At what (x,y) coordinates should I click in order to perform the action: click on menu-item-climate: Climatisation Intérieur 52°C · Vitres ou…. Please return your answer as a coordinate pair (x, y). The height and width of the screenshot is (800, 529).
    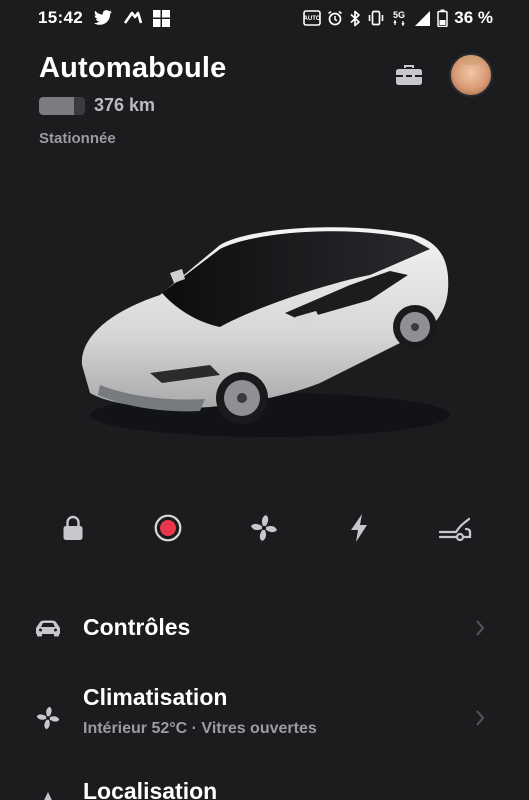
    Looking at the image, I should click on (264, 715).